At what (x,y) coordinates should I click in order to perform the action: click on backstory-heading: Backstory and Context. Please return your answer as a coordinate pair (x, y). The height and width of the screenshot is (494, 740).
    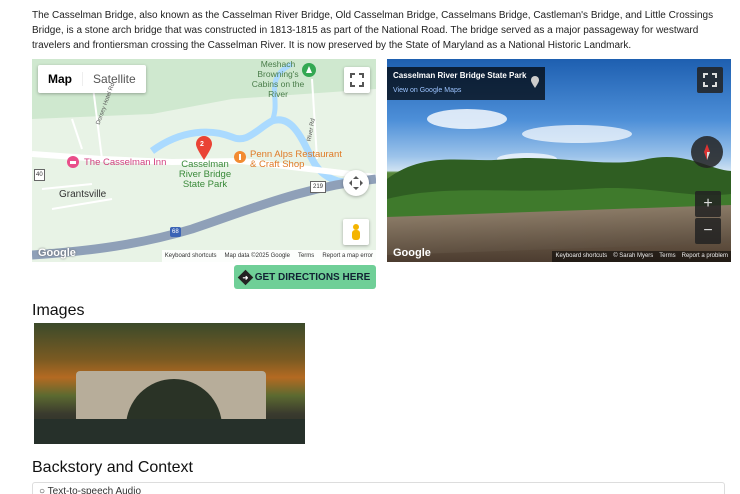
    Looking at the image, I should click on (112, 467).